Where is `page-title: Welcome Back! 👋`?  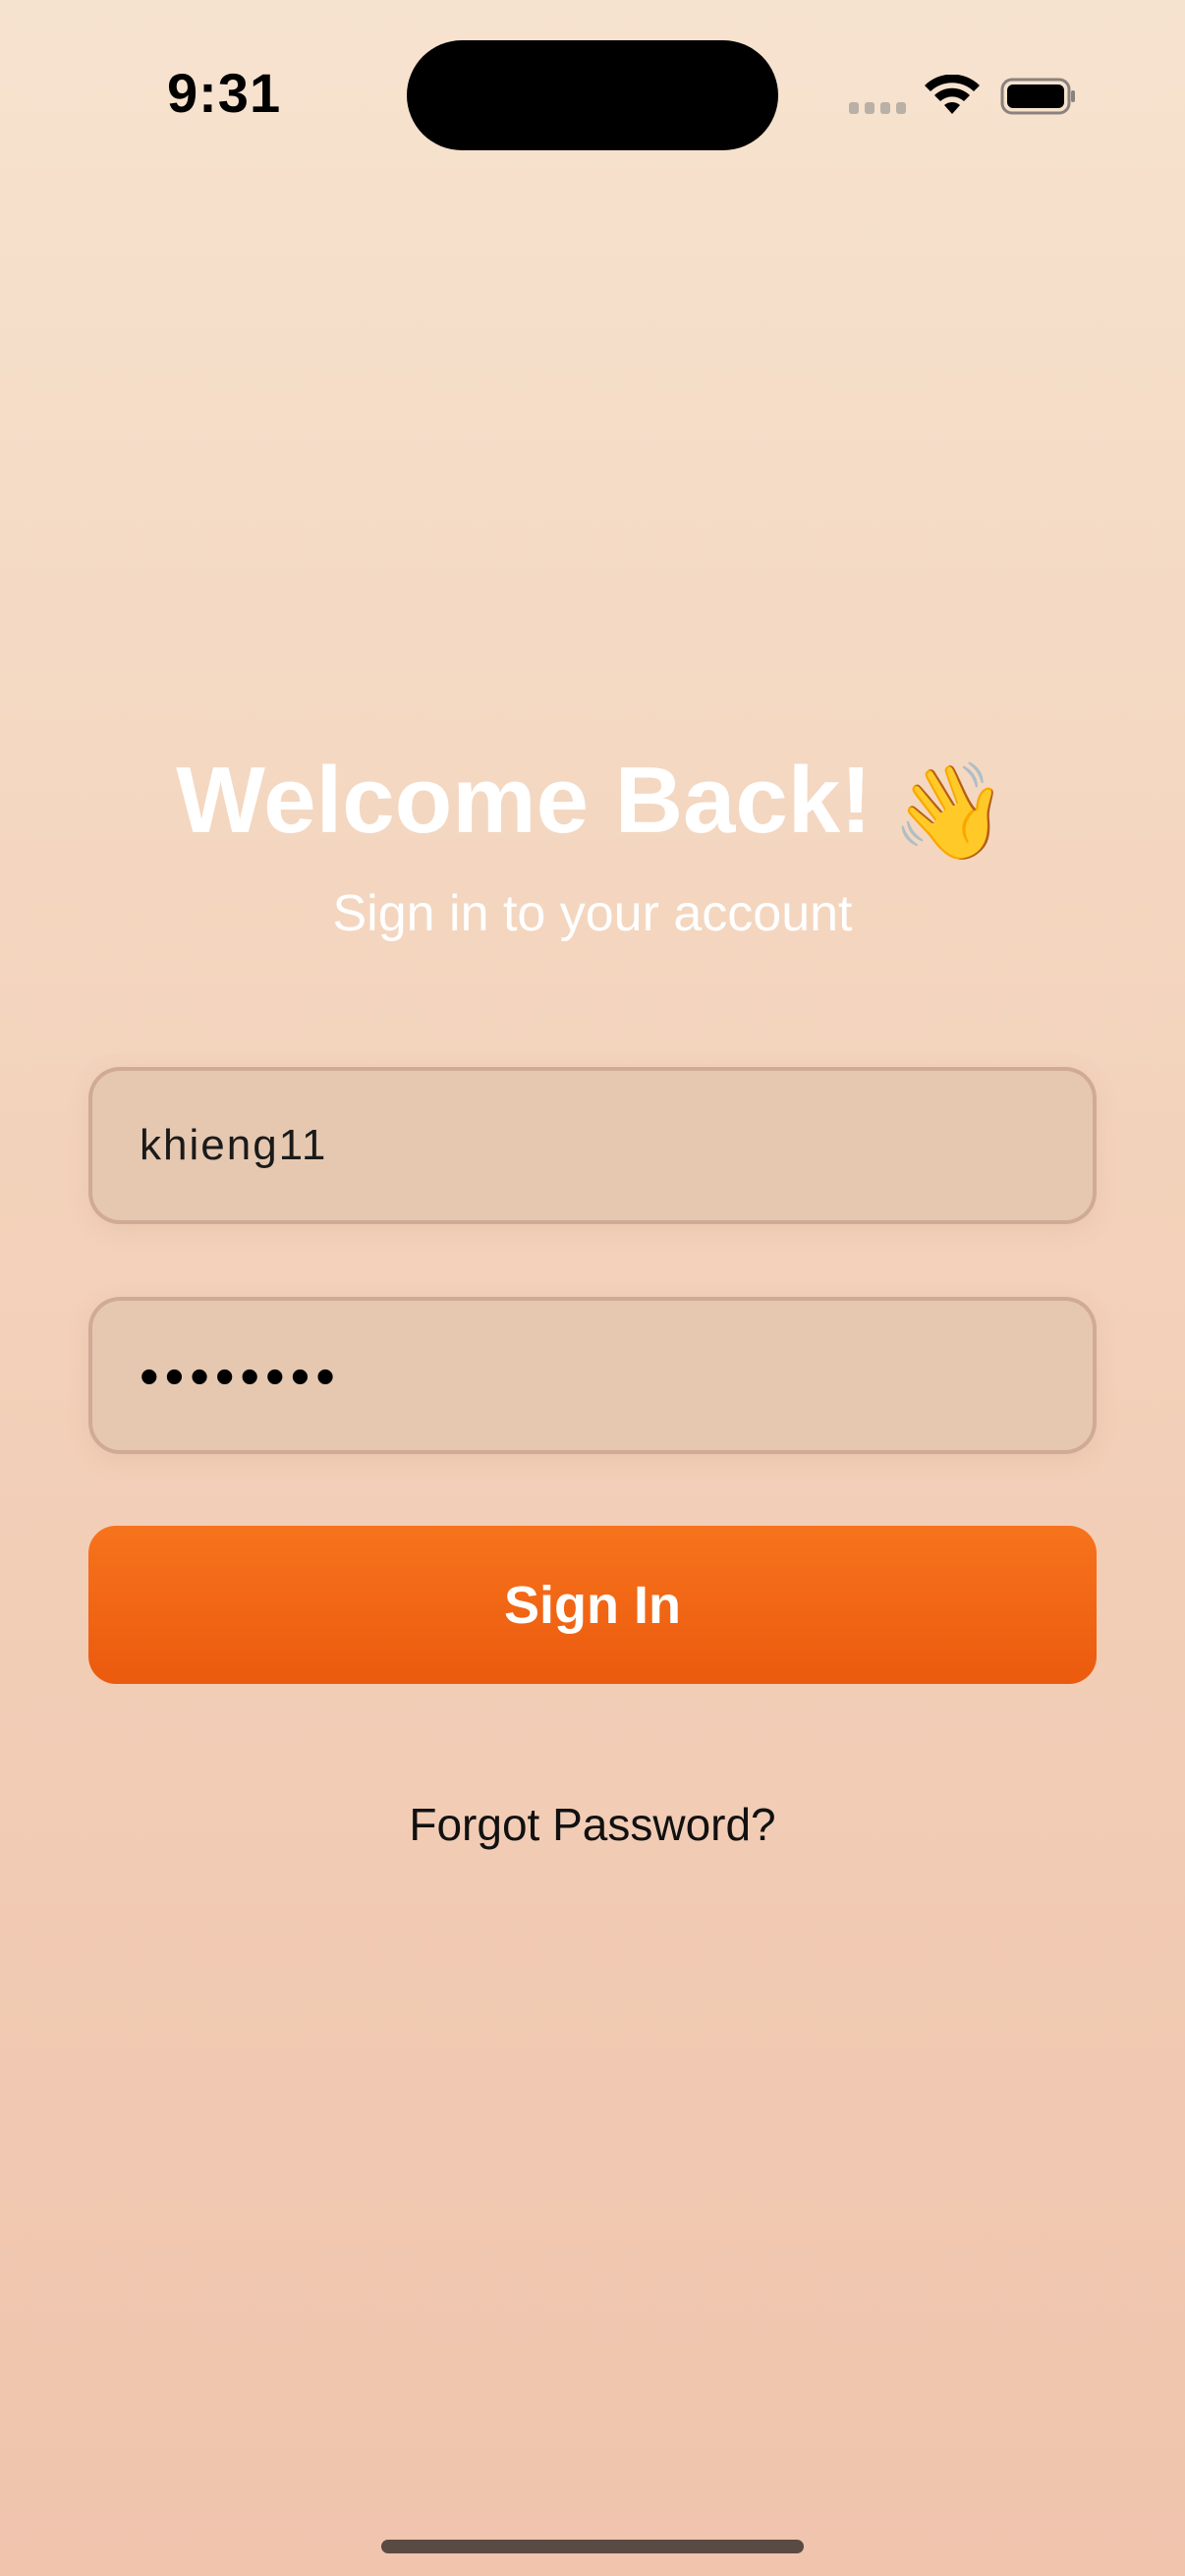
page-title: Welcome Back! 👋 is located at coordinates (592, 807).